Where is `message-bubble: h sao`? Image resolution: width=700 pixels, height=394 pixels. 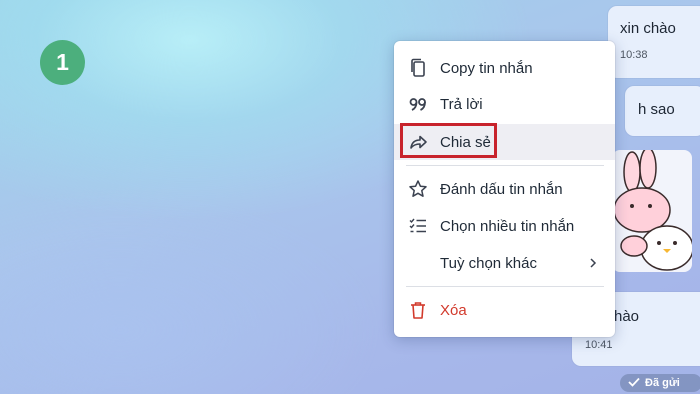
message-bubble: h sao is located at coordinates (662, 111).